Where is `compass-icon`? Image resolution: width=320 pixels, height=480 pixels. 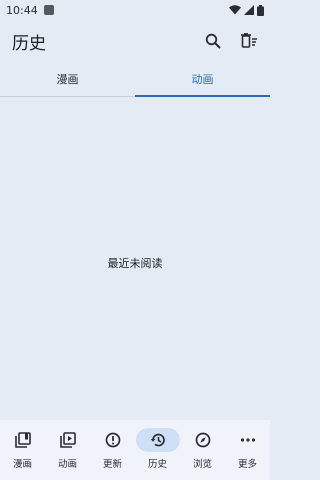 compass-icon is located at coordinates (202, 440).